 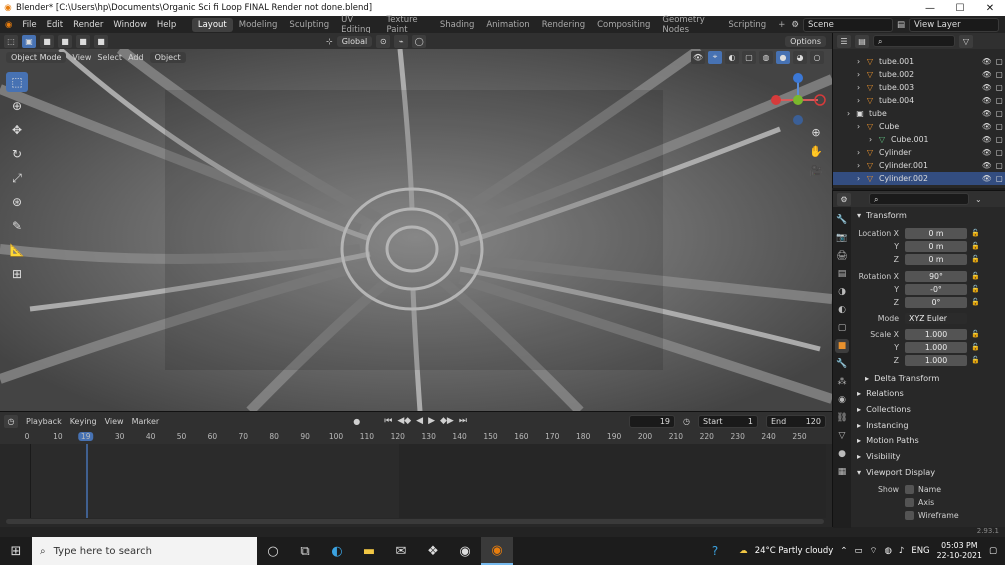 What do you see at coordinates (17, 274) in the screenshot?
I see `add-cube-tool-icon: ⊞` at bounding box center [17, 274].